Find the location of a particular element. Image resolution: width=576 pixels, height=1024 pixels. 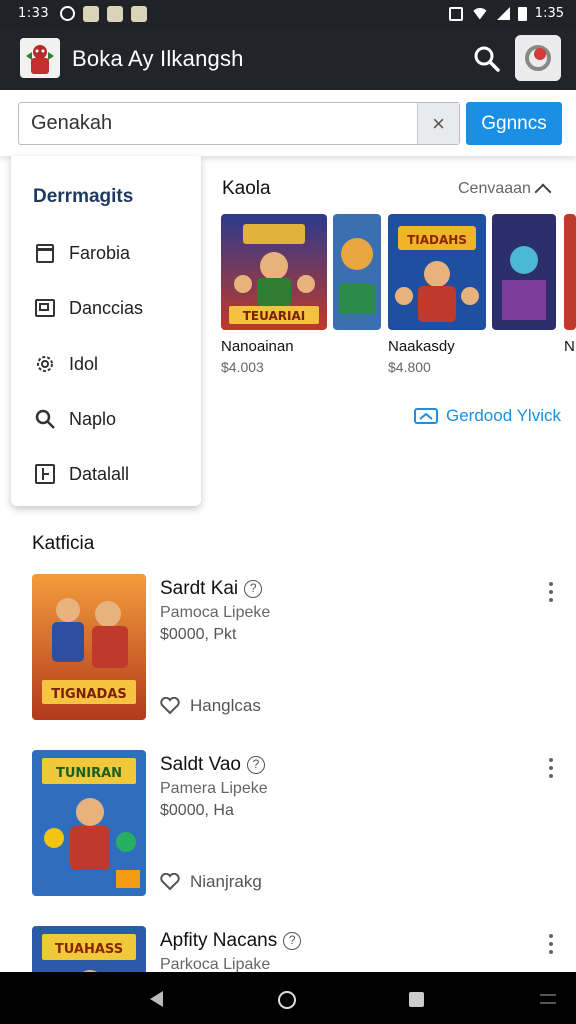

dropdown-item-datalall: Datalall is located at coordinates (113, 474).